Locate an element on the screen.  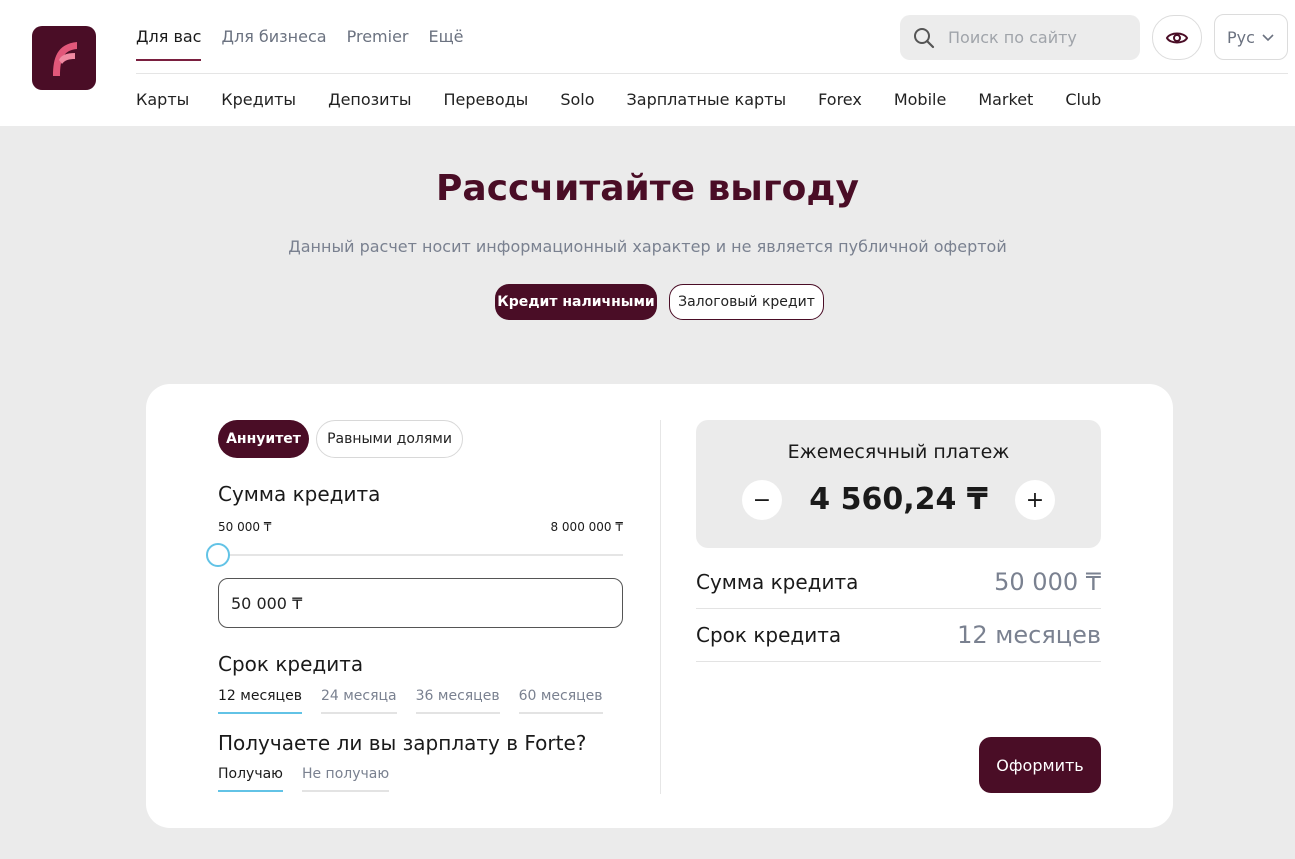
sub-nav-item-salary-cards: Зарплатные карты is located at coordinates (707, 99).